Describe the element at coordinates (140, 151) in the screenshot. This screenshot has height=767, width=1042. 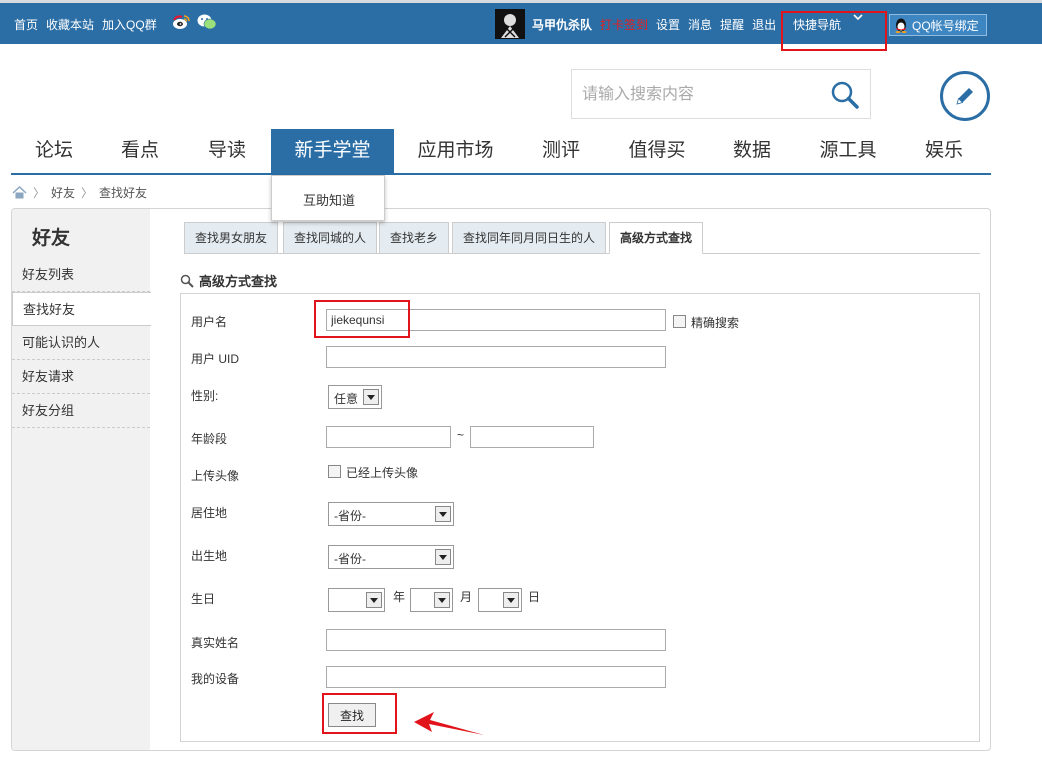
I see `nav-item-highlights: 看点` at that location.